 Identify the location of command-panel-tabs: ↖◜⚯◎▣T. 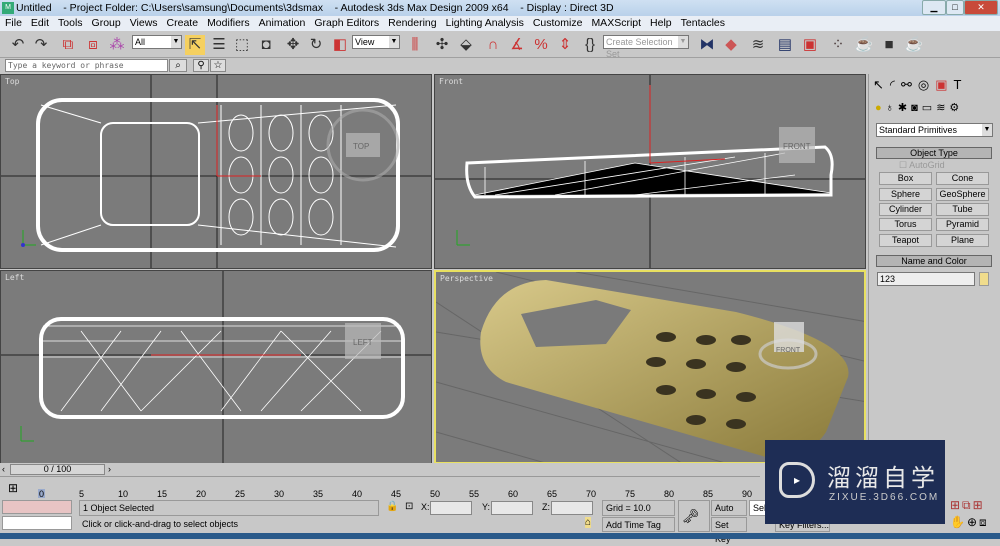
(920, 85).